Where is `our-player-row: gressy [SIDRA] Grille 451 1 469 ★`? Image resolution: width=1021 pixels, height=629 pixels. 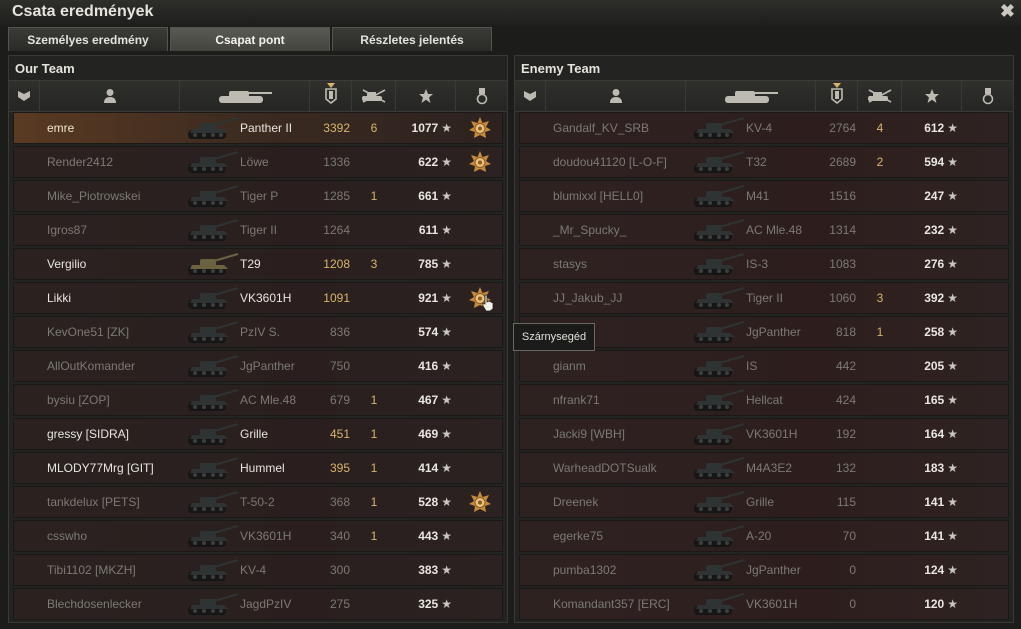
our-player-row: gressy [SIDRA] Grille 451 1 469 ★ is located at coordinates (258, 434).